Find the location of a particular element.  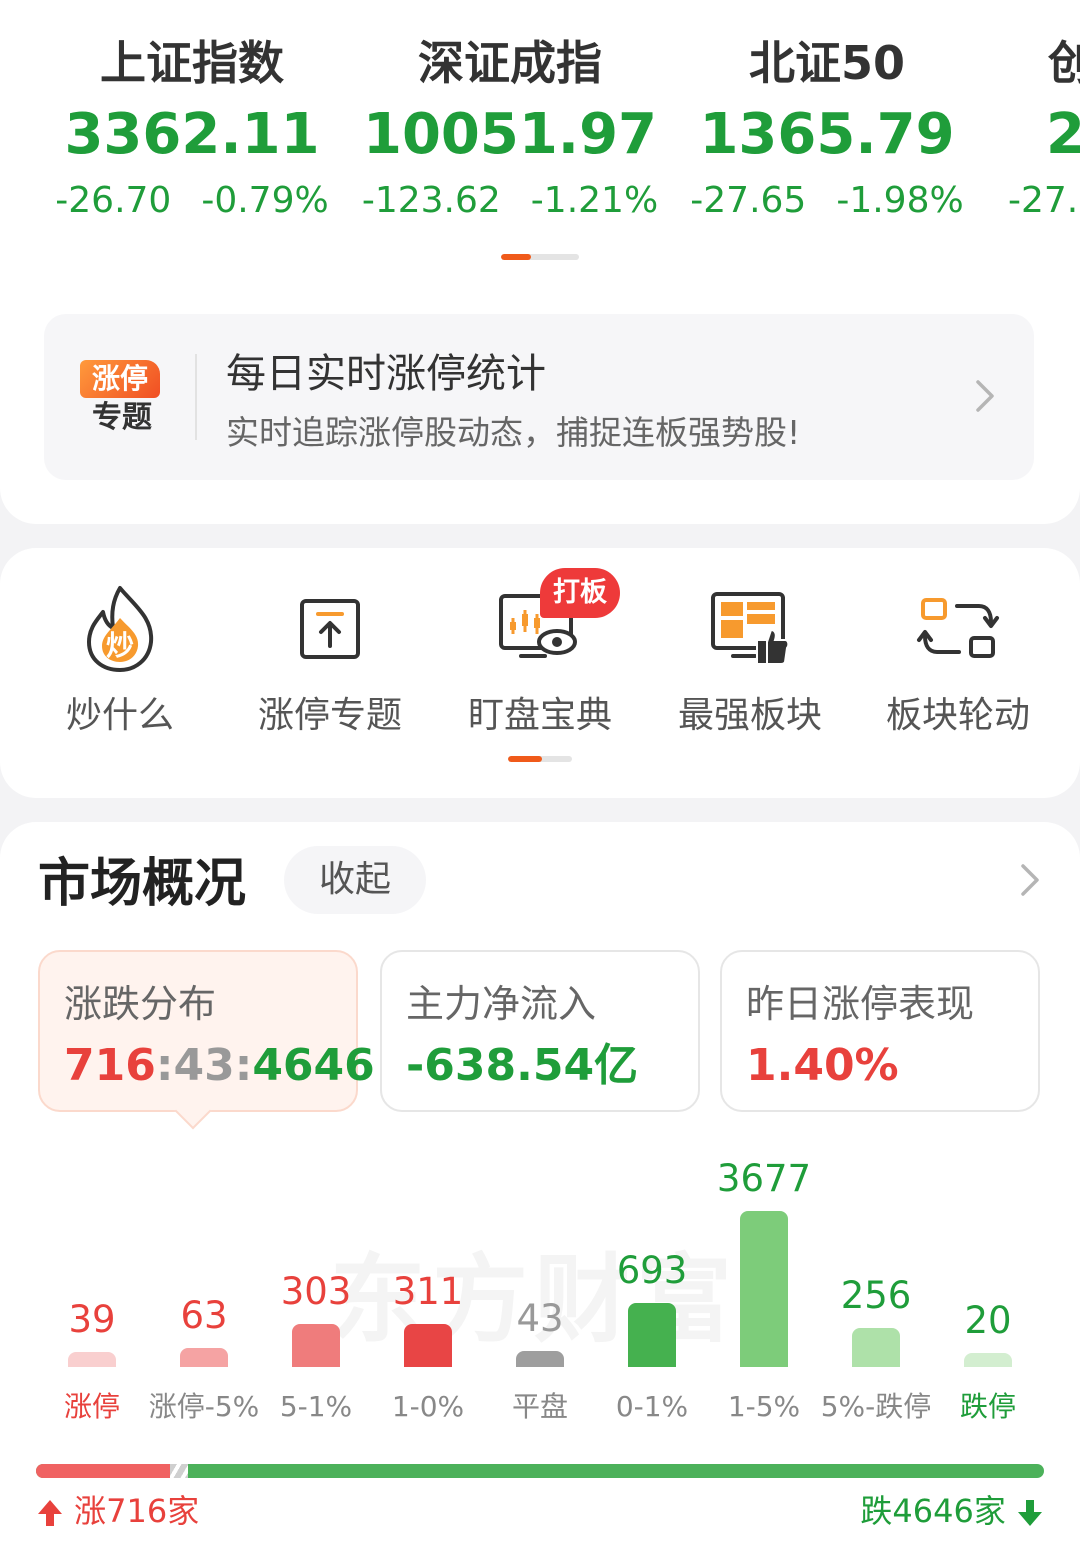

index-value: 10051.97 is located at coordinates (510, 134).